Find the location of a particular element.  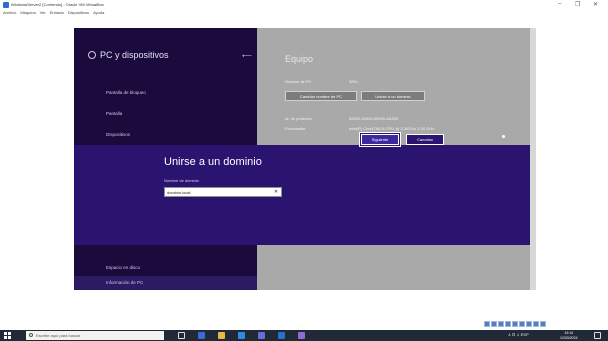

clear-input-icon: ✕ is located at coordinates (276, 192).